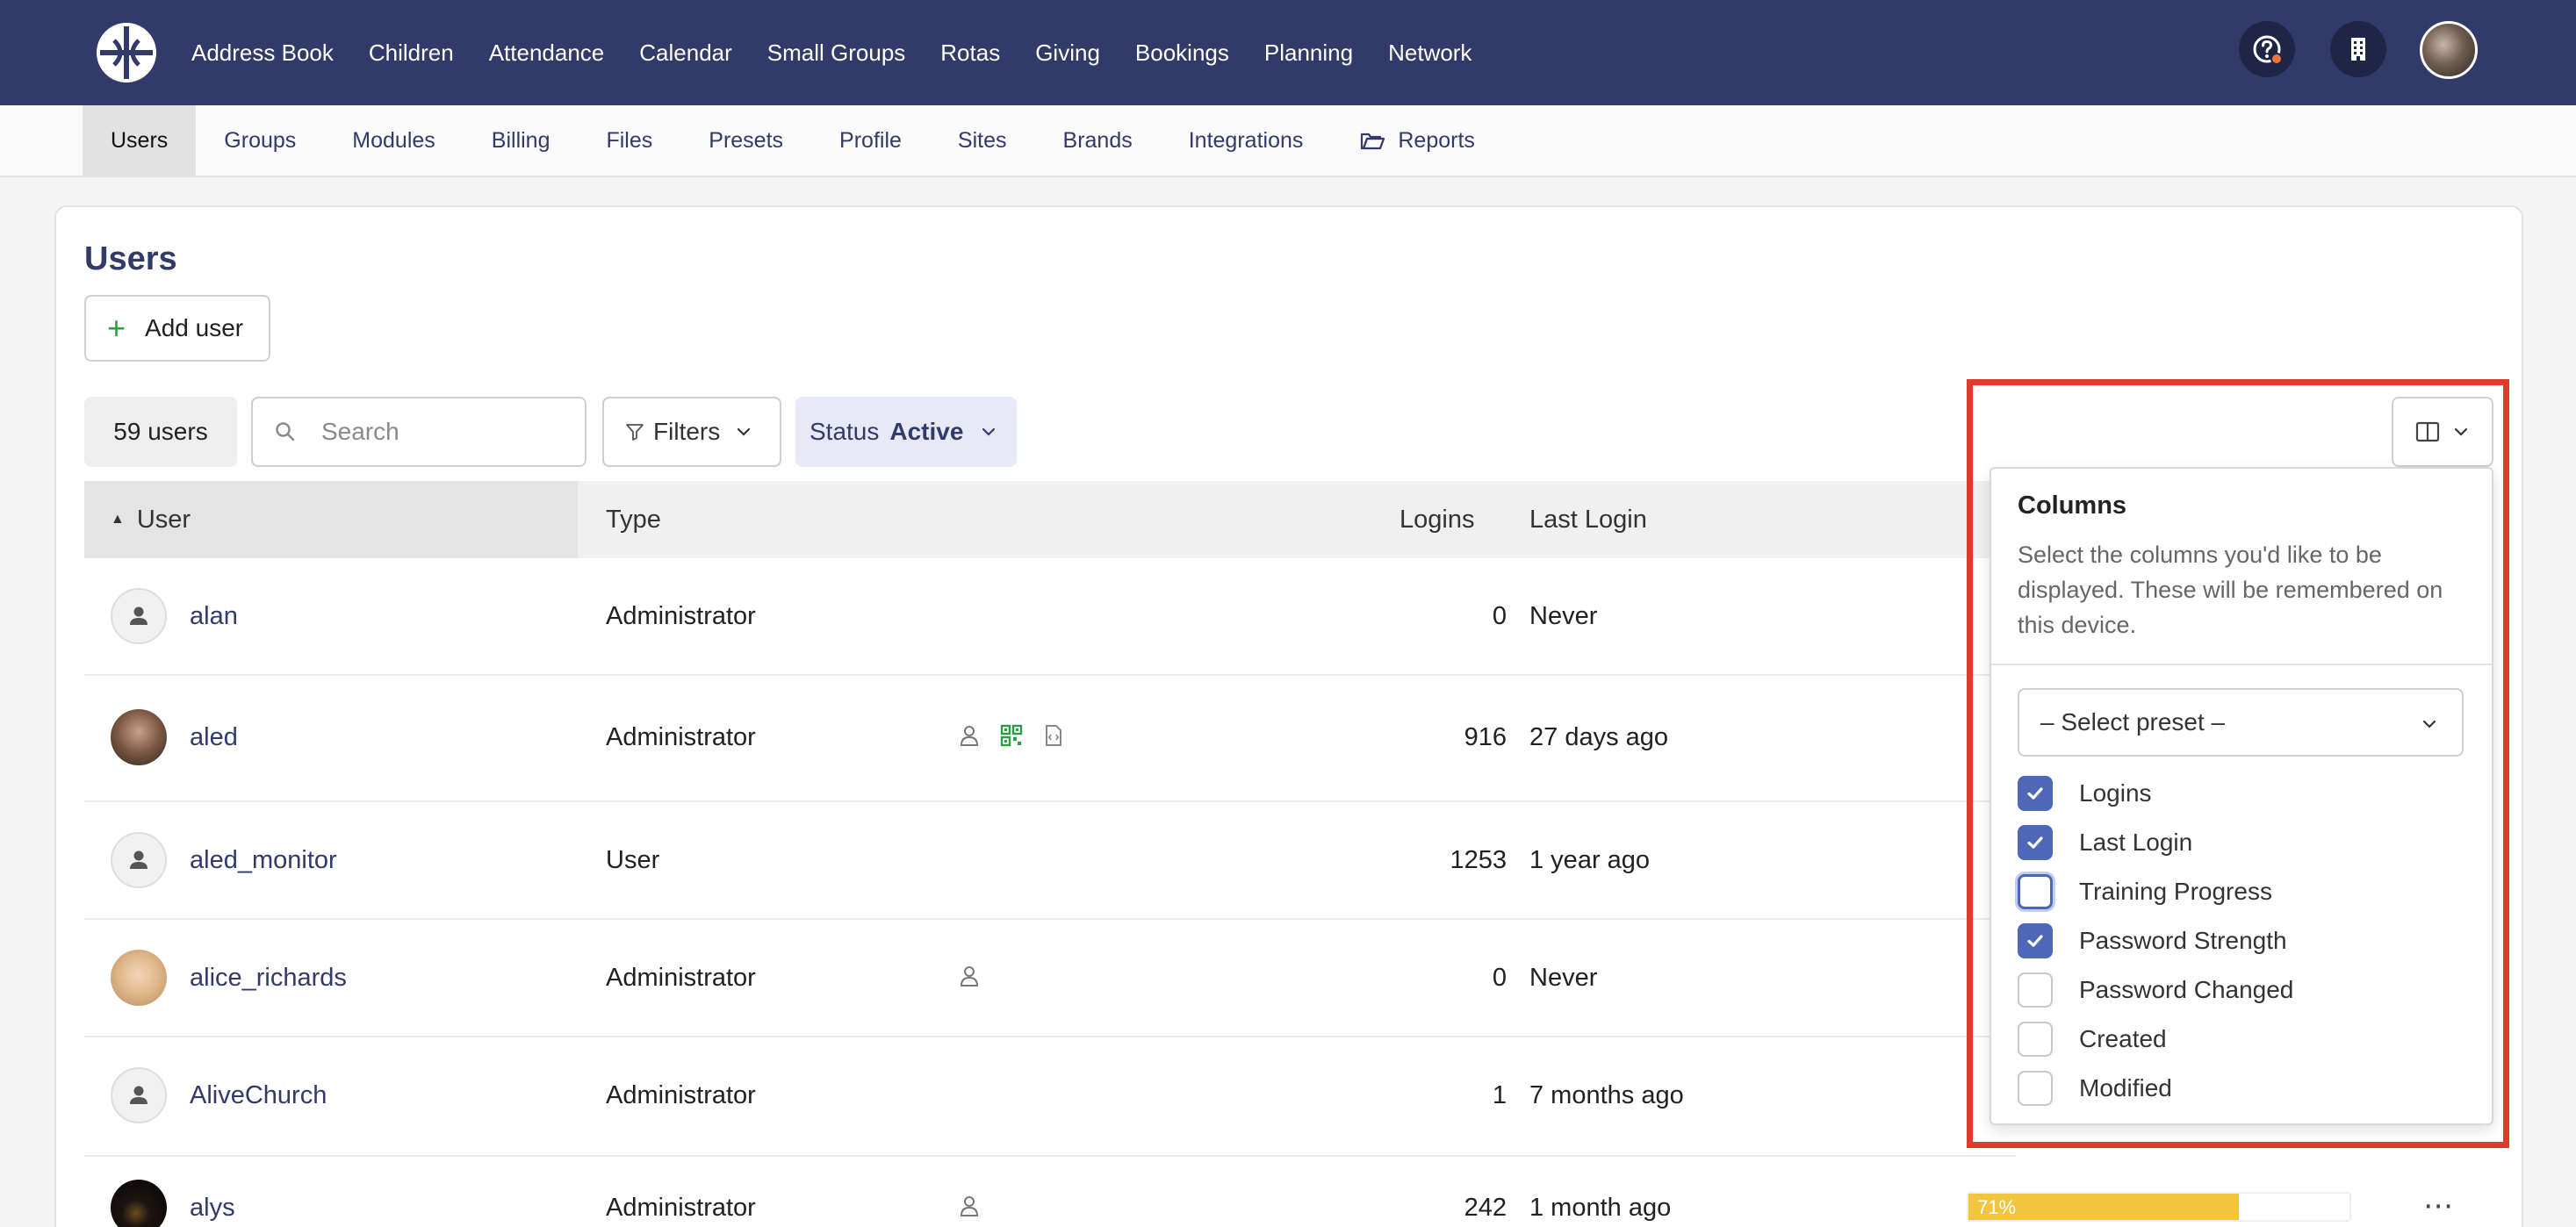 This screenshot has height=1227, width=2576. What do you see at coordinates (444, 432) in the screenshot?
I see `search-input` at bounding box center [444, 432].